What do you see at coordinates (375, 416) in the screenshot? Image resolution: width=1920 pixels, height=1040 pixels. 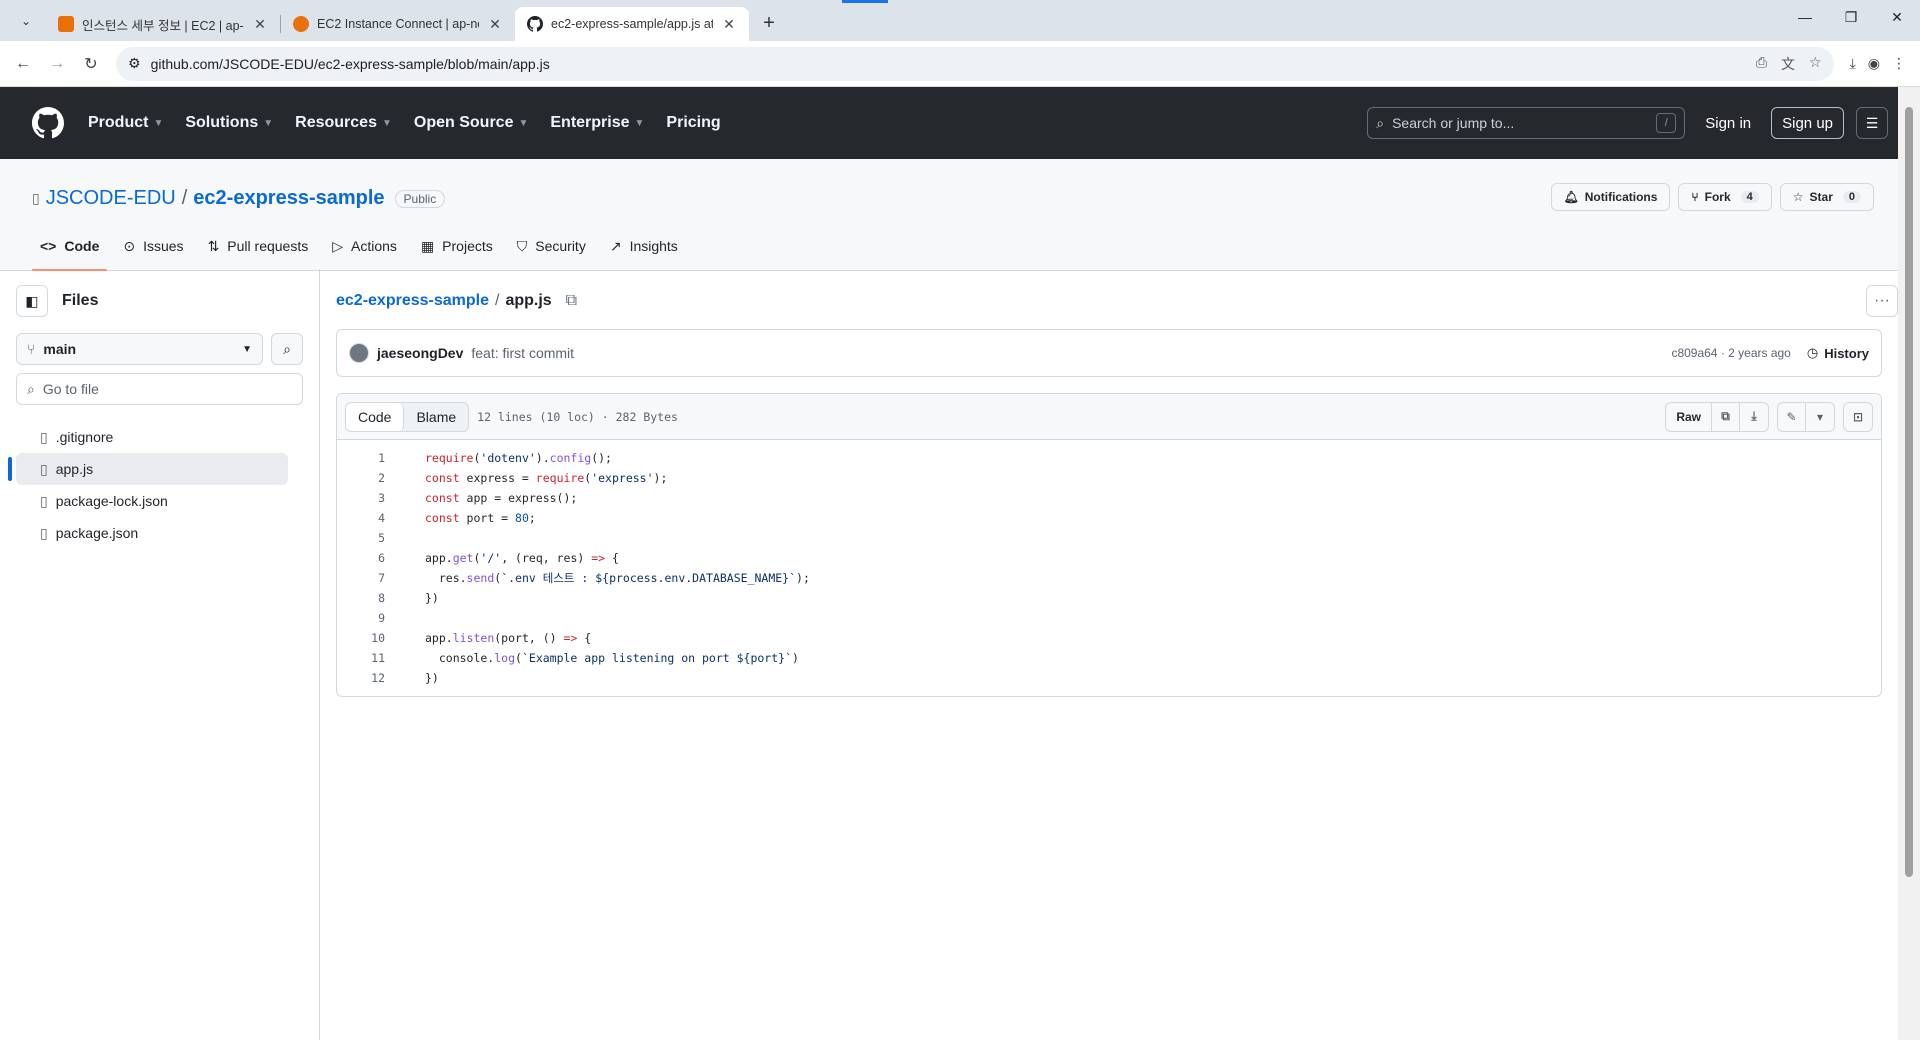 I see `code-view-button: Code` at bounding box center [375, 416].